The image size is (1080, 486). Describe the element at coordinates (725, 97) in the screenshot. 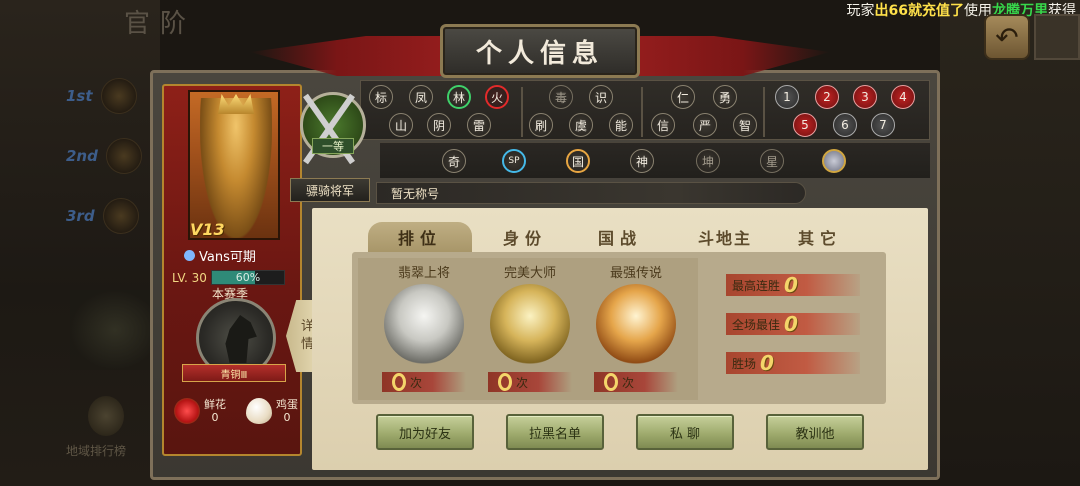

I see `badge: 勇` at that location.